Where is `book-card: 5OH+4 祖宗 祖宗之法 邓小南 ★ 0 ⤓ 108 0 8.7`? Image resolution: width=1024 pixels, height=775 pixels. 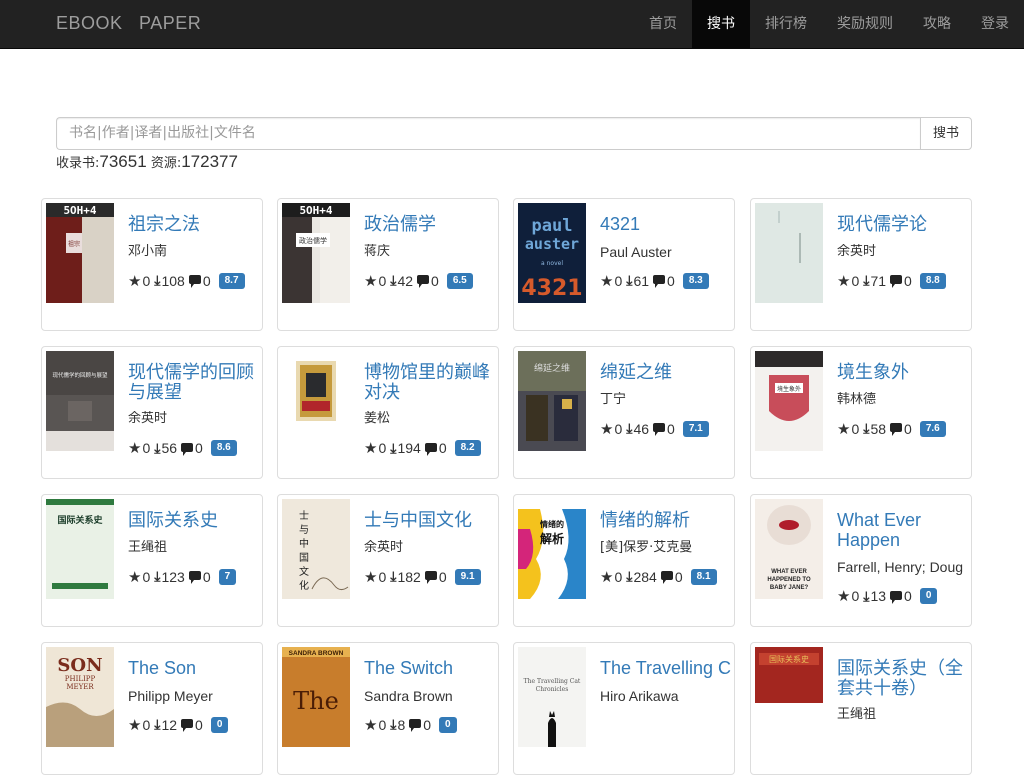
book-card: 5OH+4 祖宗 祖宗之法 邓小南 ★ 0 ⤓ 108 0 8.7 is located at coordinates (152, 264).